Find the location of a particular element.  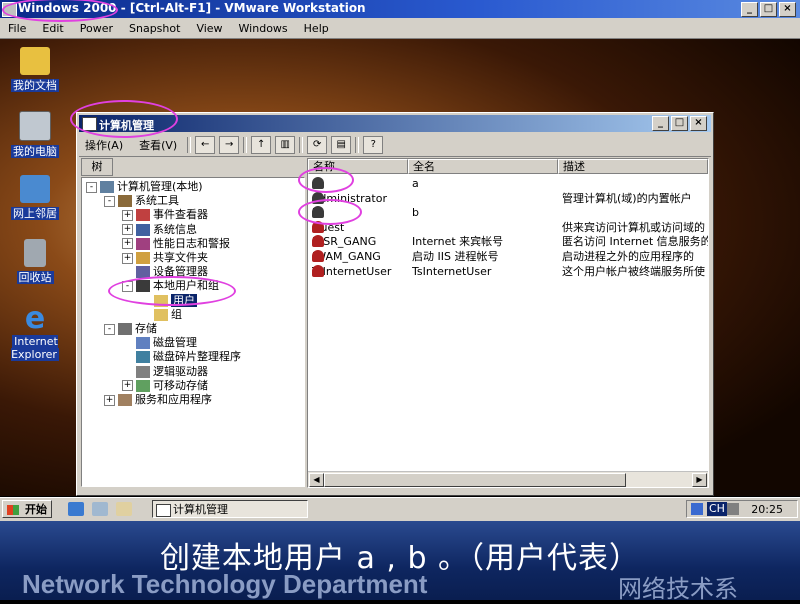

table-row: Guest 供来宾访问计算机或访问域的 is located at coordinates (508, 227).